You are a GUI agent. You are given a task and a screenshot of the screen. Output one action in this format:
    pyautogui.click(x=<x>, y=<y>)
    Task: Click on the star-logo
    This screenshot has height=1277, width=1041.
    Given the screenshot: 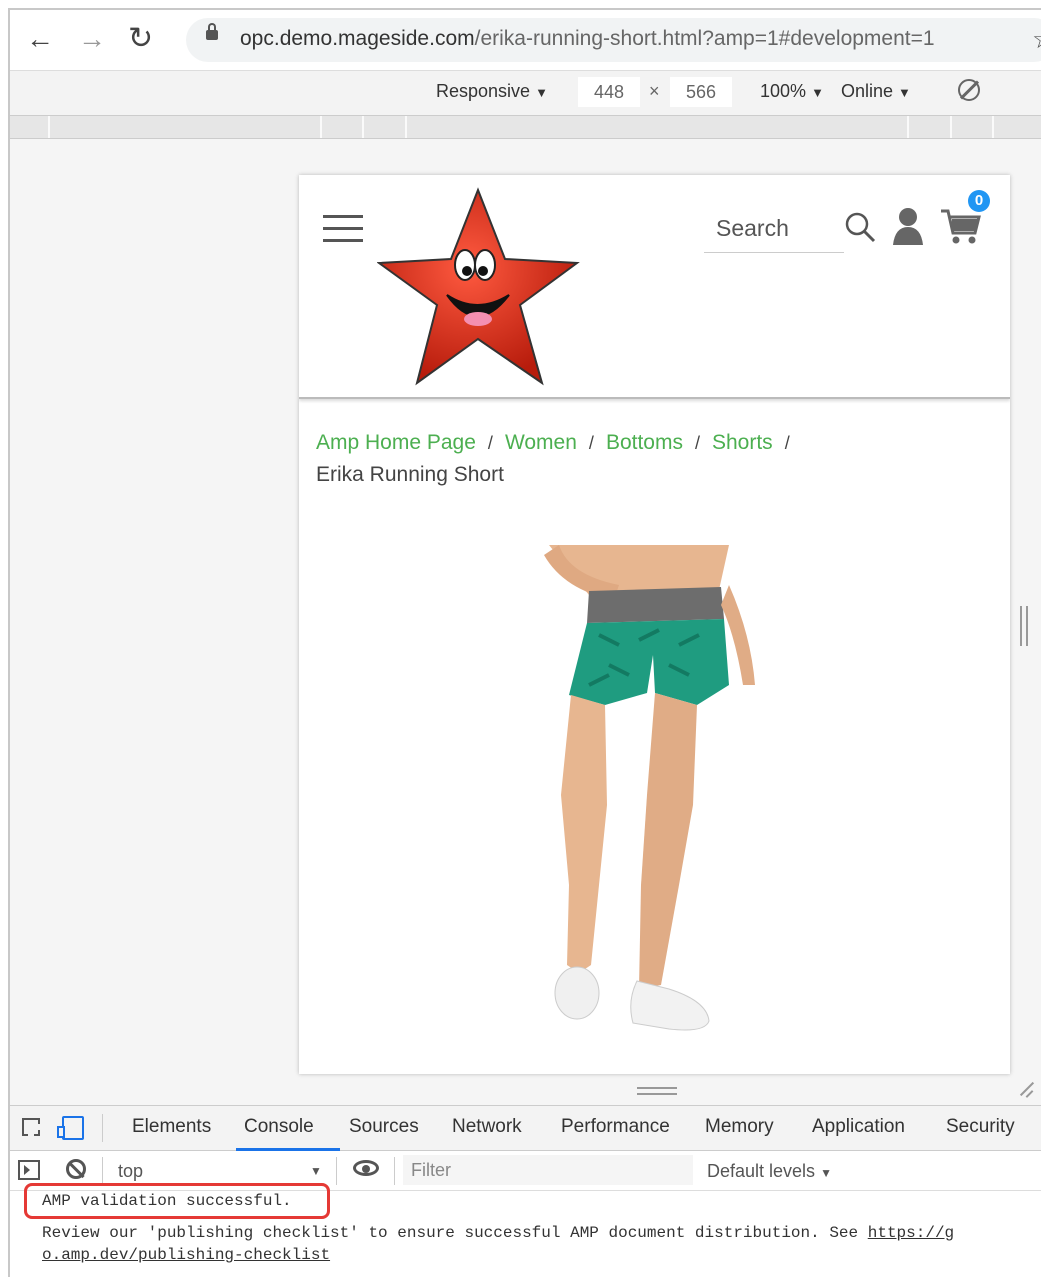 What is the action you would take?
    pyautogui.click(x=479, y=287)
    